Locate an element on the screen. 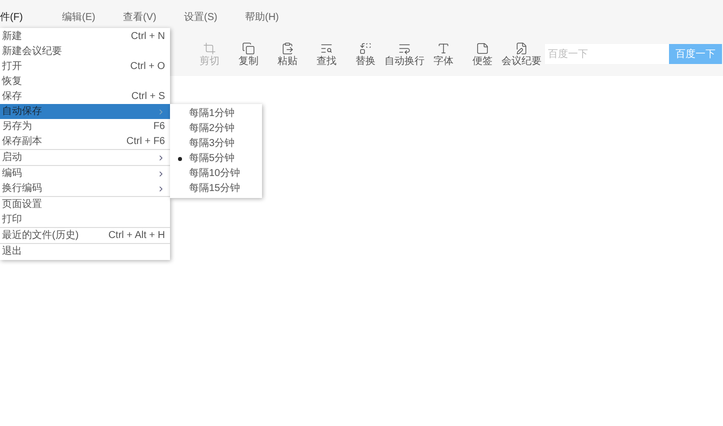 This screenshot has width=723, height=426. toolbar-button: 替换 is located at coordinates (365, 54).